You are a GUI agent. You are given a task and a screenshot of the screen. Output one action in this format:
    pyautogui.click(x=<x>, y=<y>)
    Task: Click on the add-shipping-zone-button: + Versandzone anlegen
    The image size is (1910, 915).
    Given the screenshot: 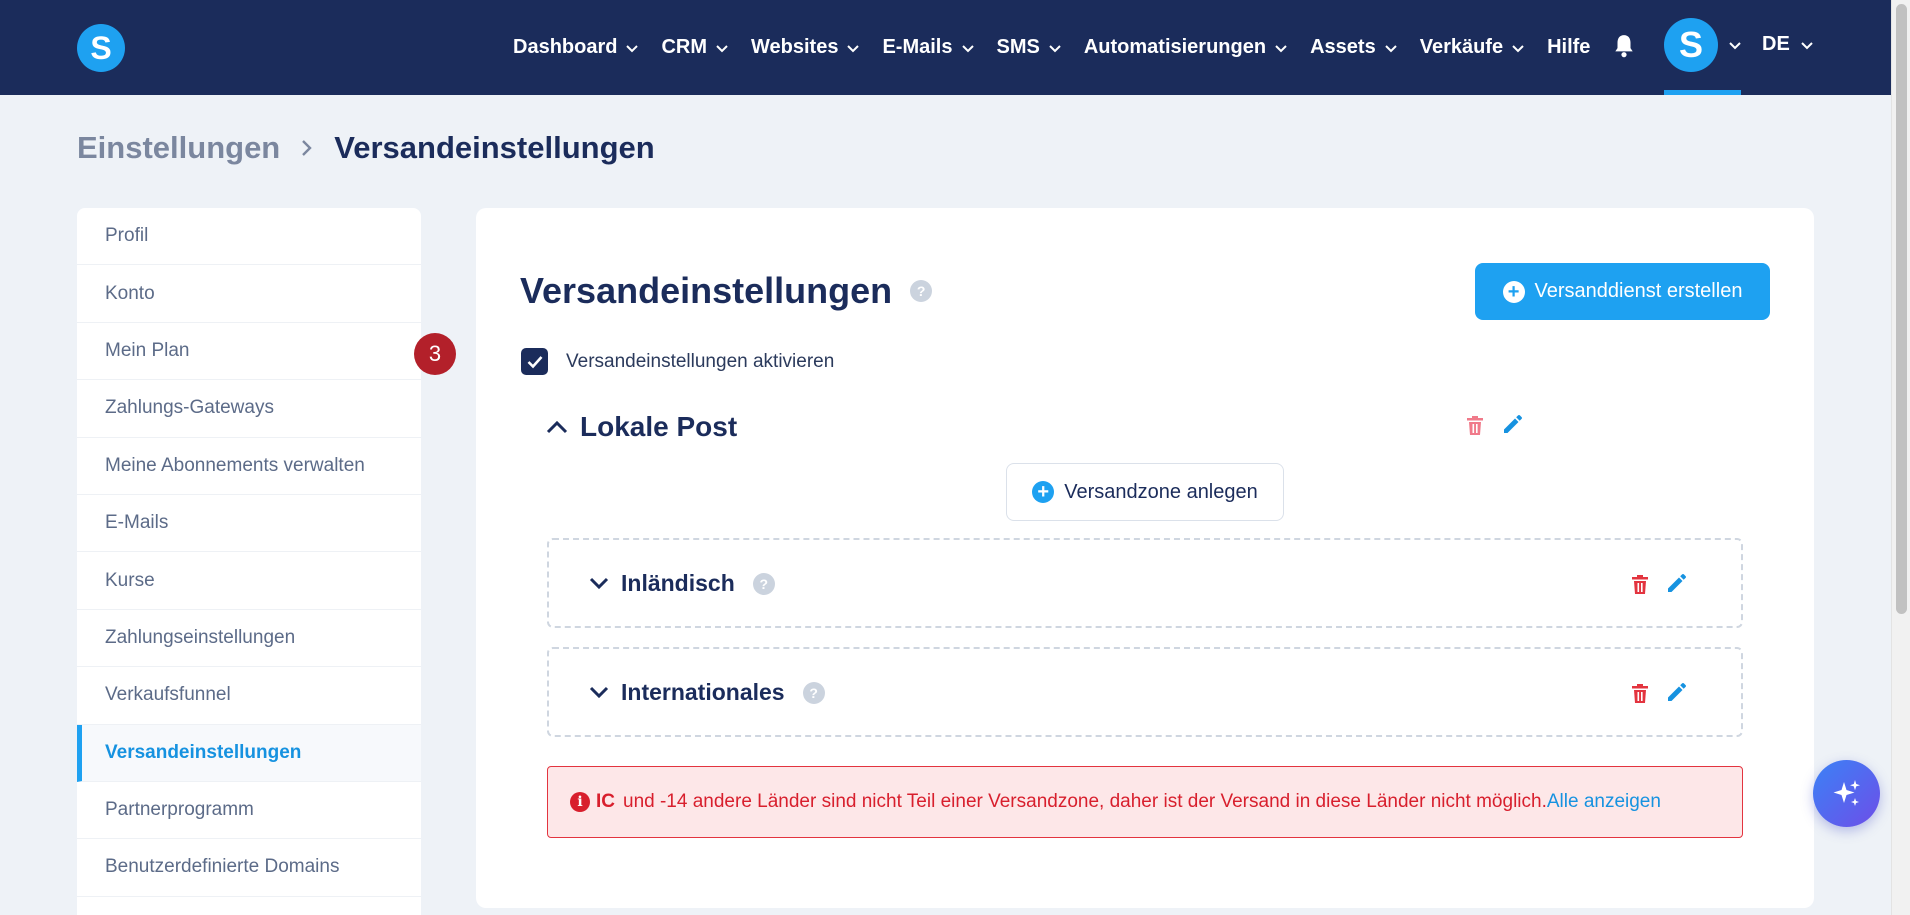 What is the action you would take?
    pyautogui.click(x=1145, y=492)
    